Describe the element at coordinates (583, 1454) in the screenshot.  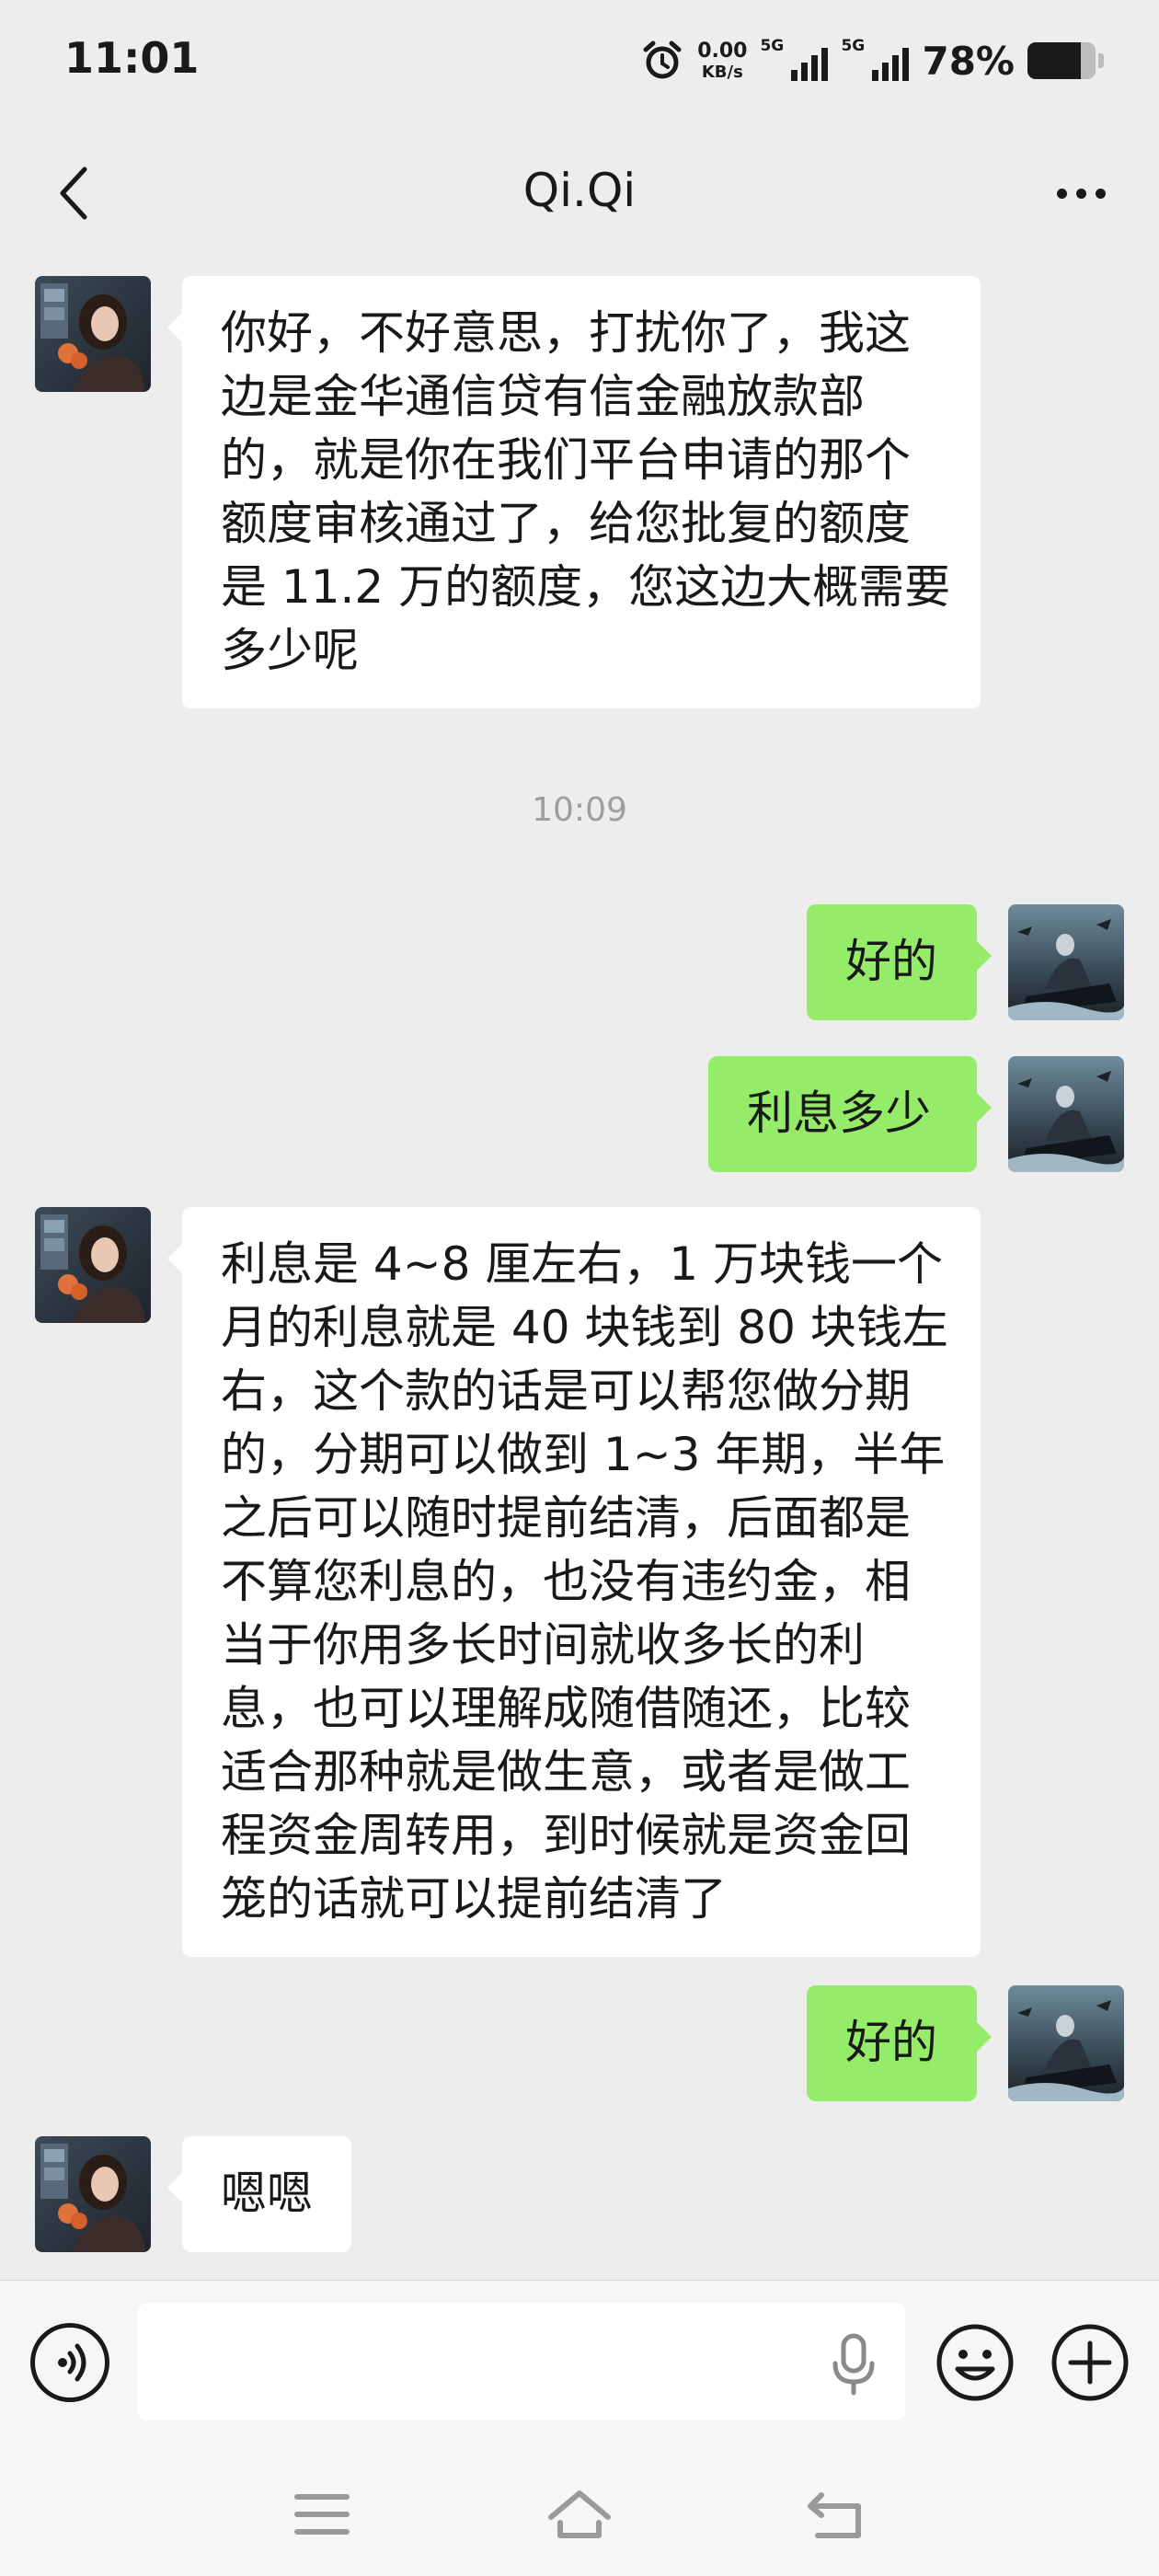
I see `message-line: 的，分期可以做到 1~3 年期，半年` at that location.